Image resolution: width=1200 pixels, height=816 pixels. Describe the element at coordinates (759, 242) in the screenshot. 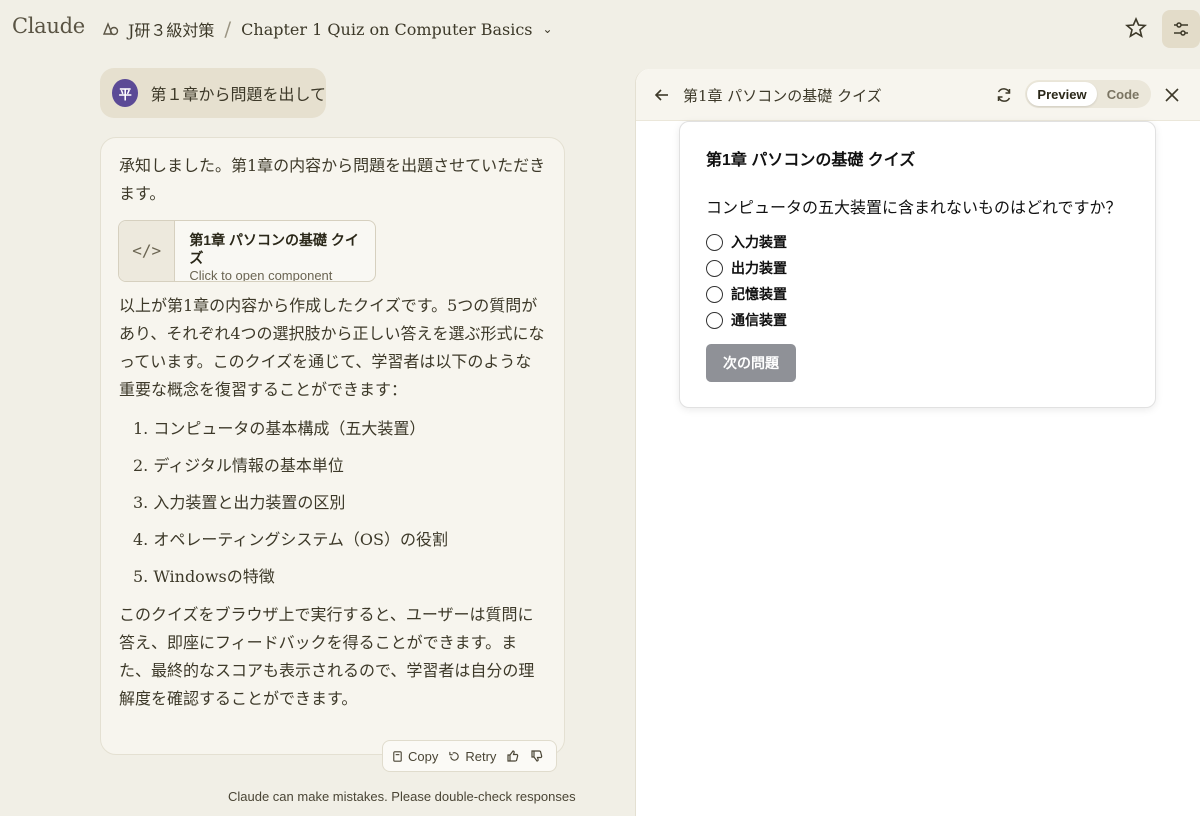

I see `option-label: 入力装置` at that location.